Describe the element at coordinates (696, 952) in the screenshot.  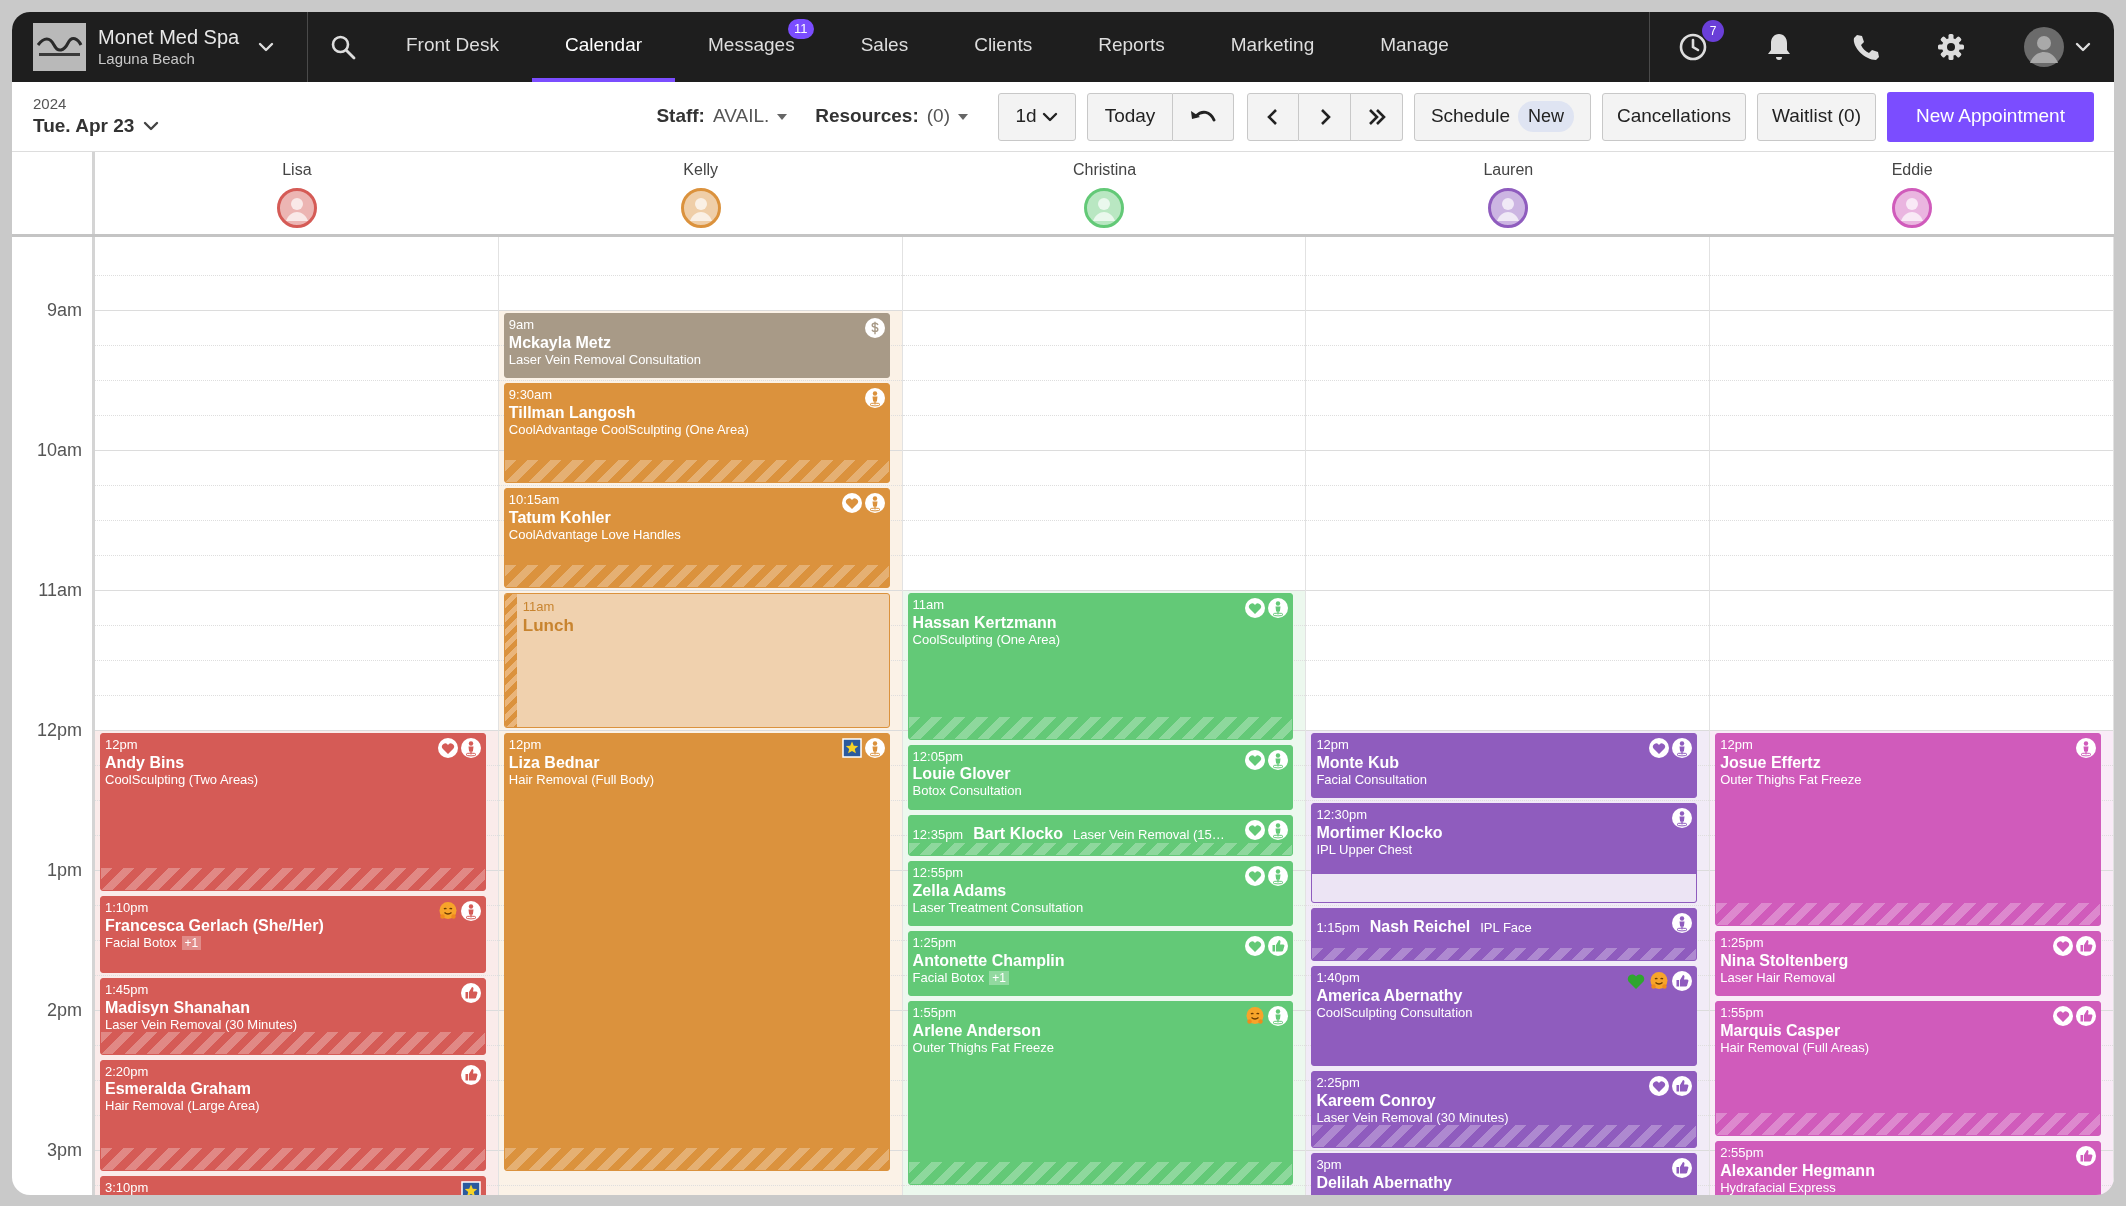
I see `appointment-card: 12pm Liza Bednar Hair Removal (Full Body)` at that location.